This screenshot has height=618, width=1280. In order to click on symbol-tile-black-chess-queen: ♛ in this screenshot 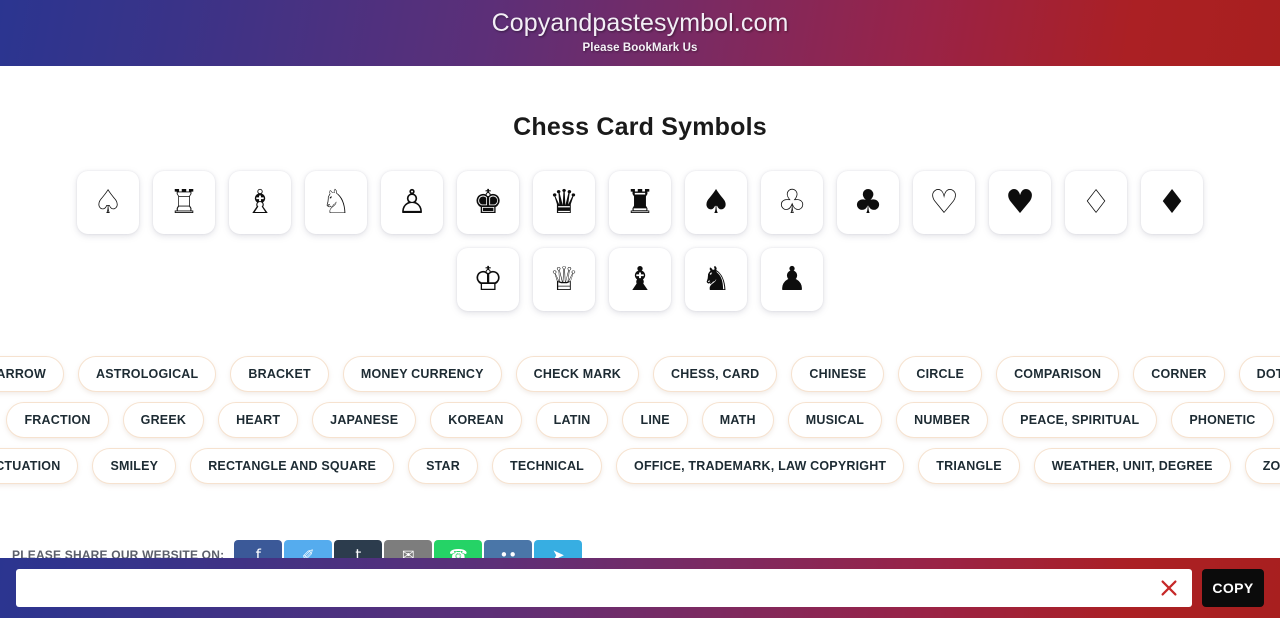, I will do `click(564, 202)`.